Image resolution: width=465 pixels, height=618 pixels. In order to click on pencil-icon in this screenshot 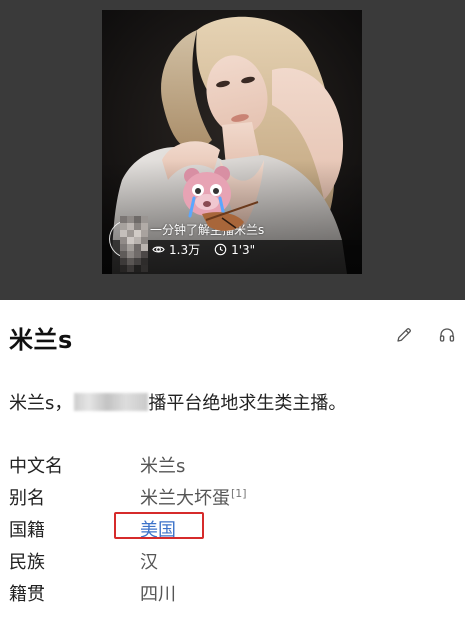, I will do `click(404, 335)`.